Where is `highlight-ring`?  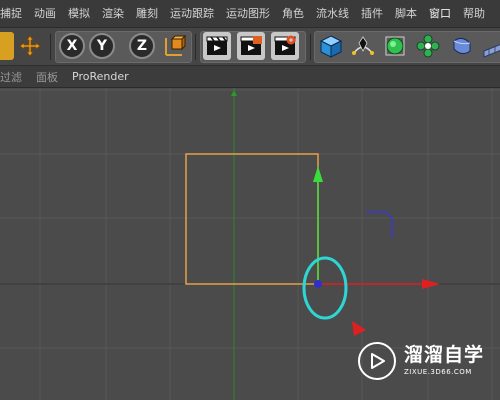
highlight-ring is located at coordinates (325, 288).